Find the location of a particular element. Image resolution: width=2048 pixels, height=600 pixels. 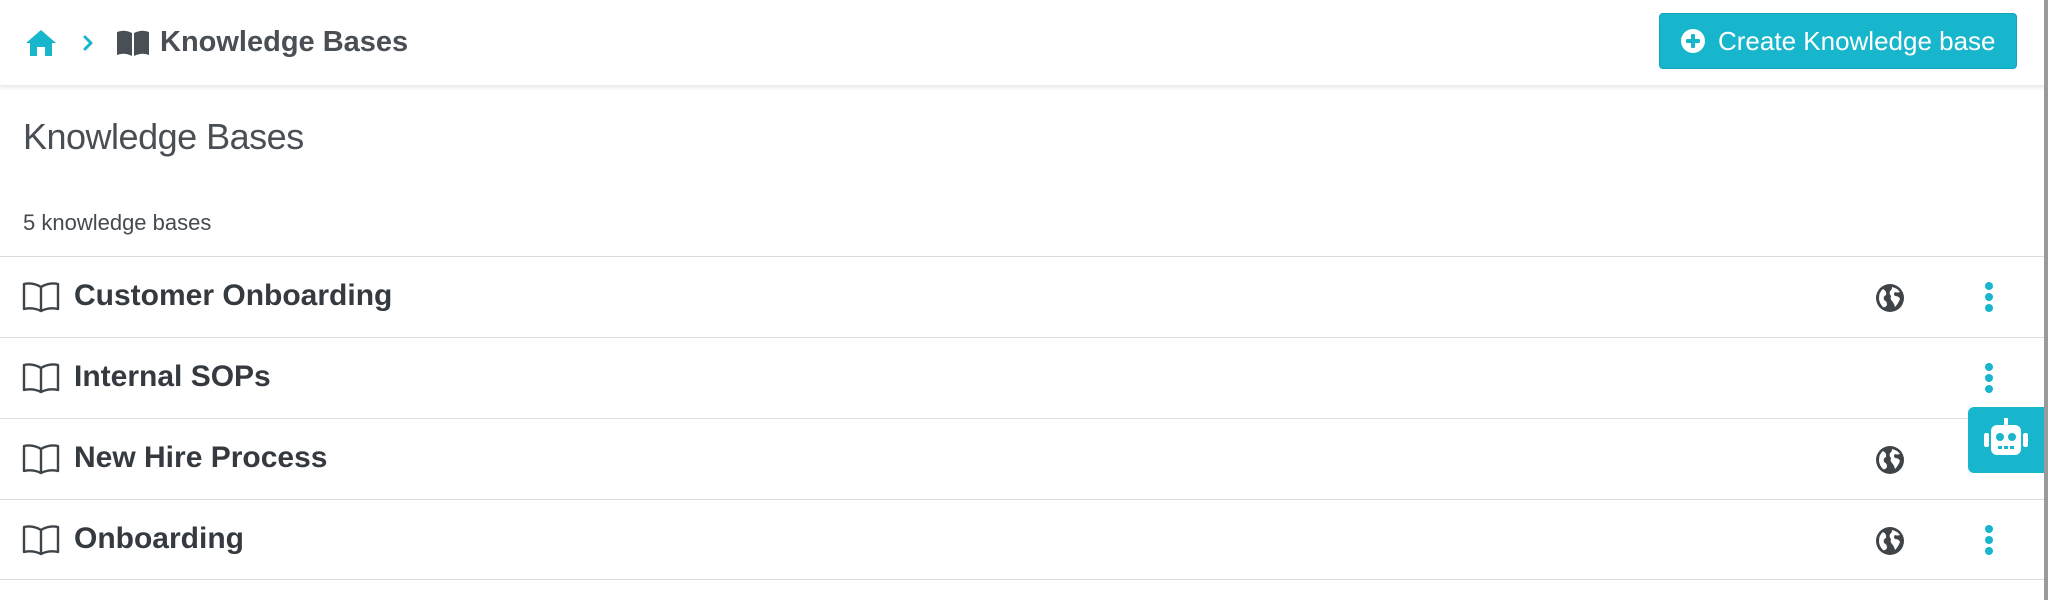

create-knowledge-base-button: Create Knowledge base is located at coordinates (1838, 41).